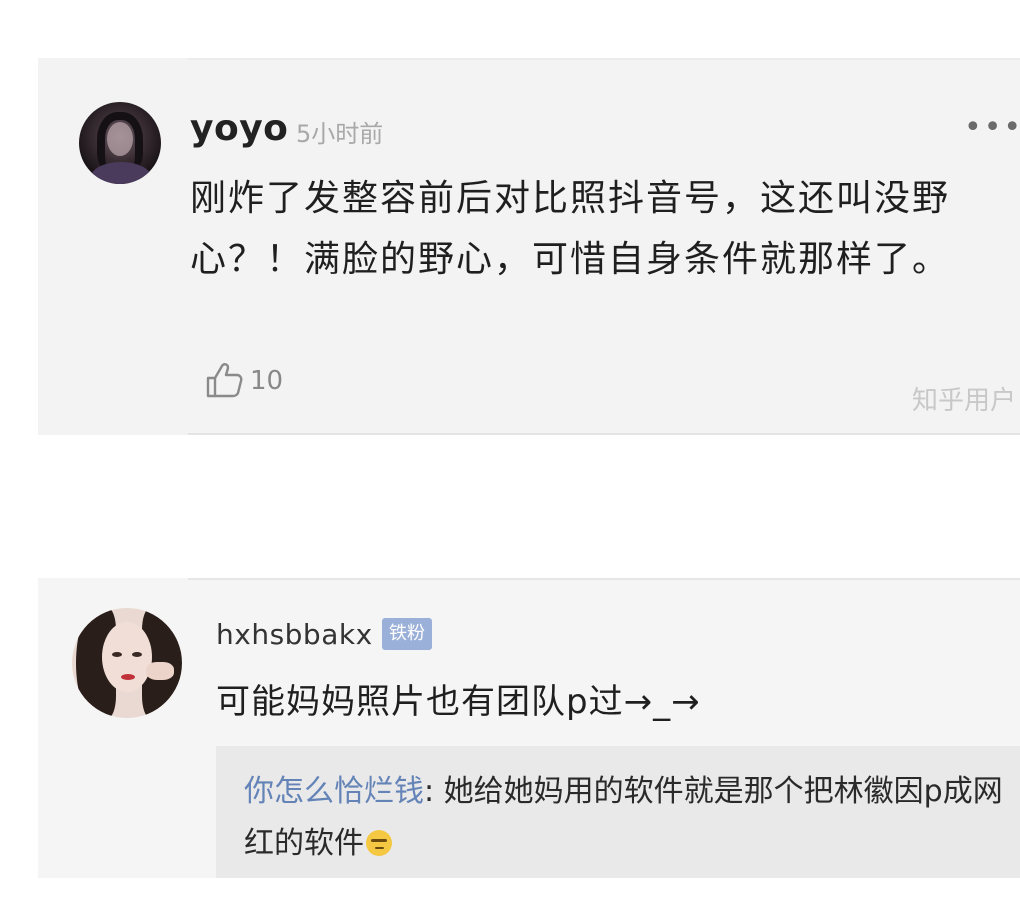  What do you see at coordinates (294, 634) in the screenshot?
I see `username-hxhsbbakx: hxhsbbakx` at bounding box center [294, 634].